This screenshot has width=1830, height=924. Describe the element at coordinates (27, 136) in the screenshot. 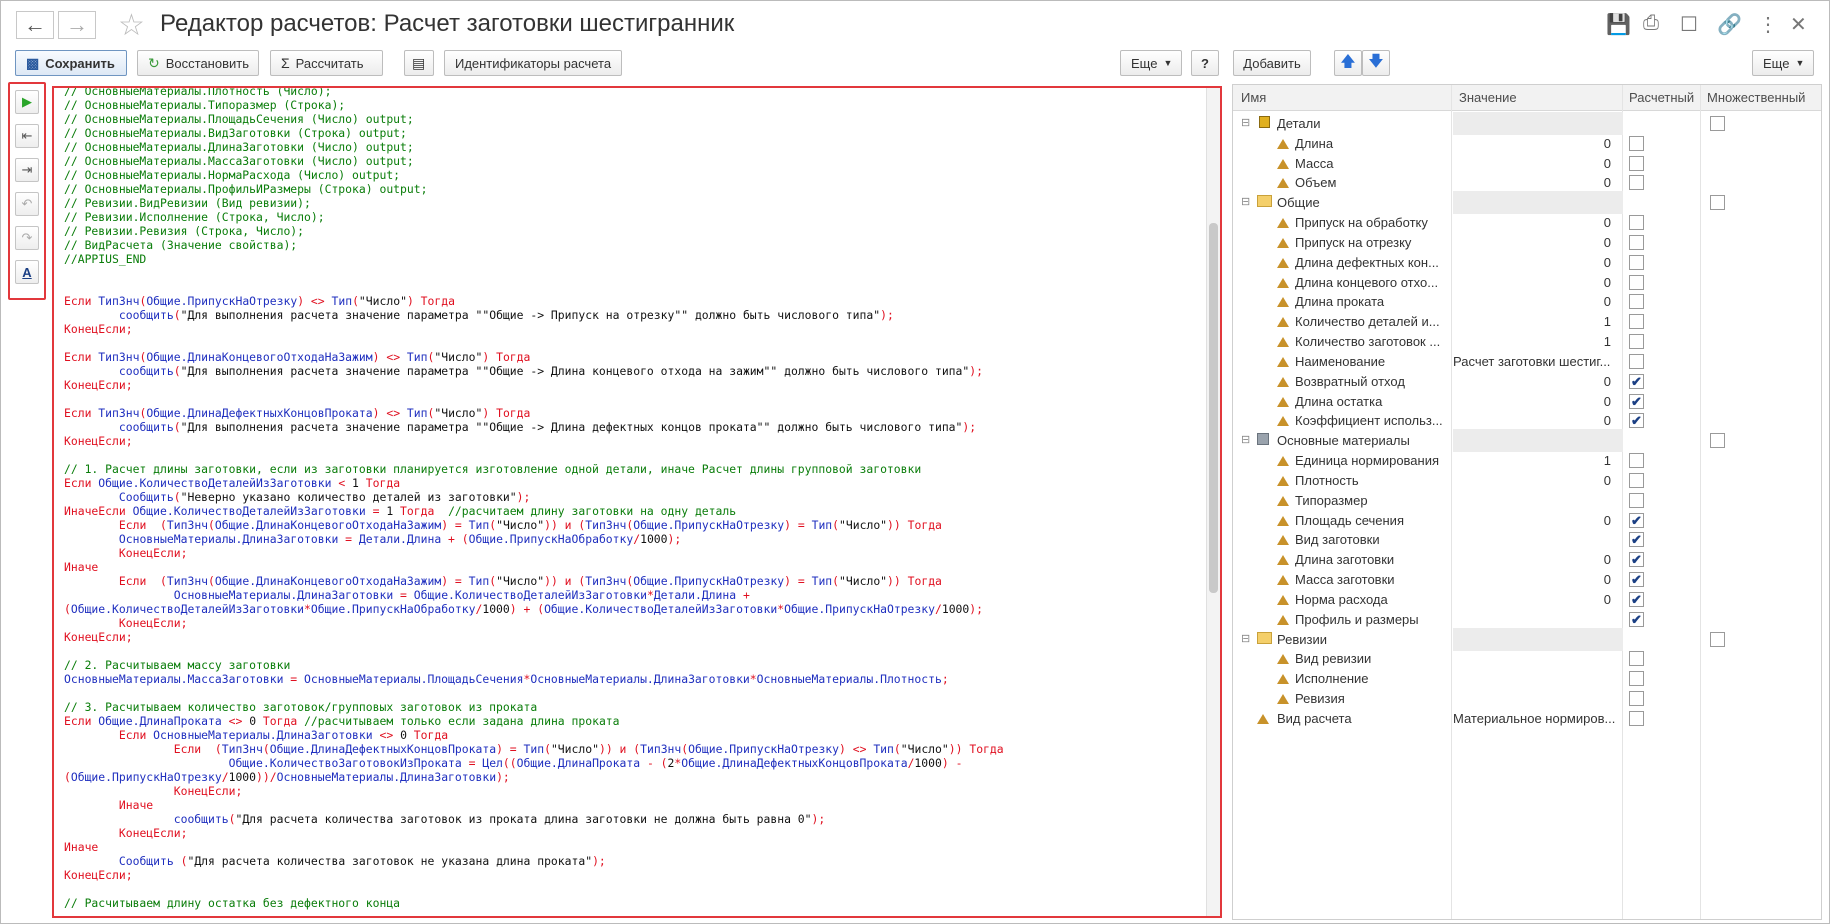

I see `outdent-icon: ⇤` at that location.